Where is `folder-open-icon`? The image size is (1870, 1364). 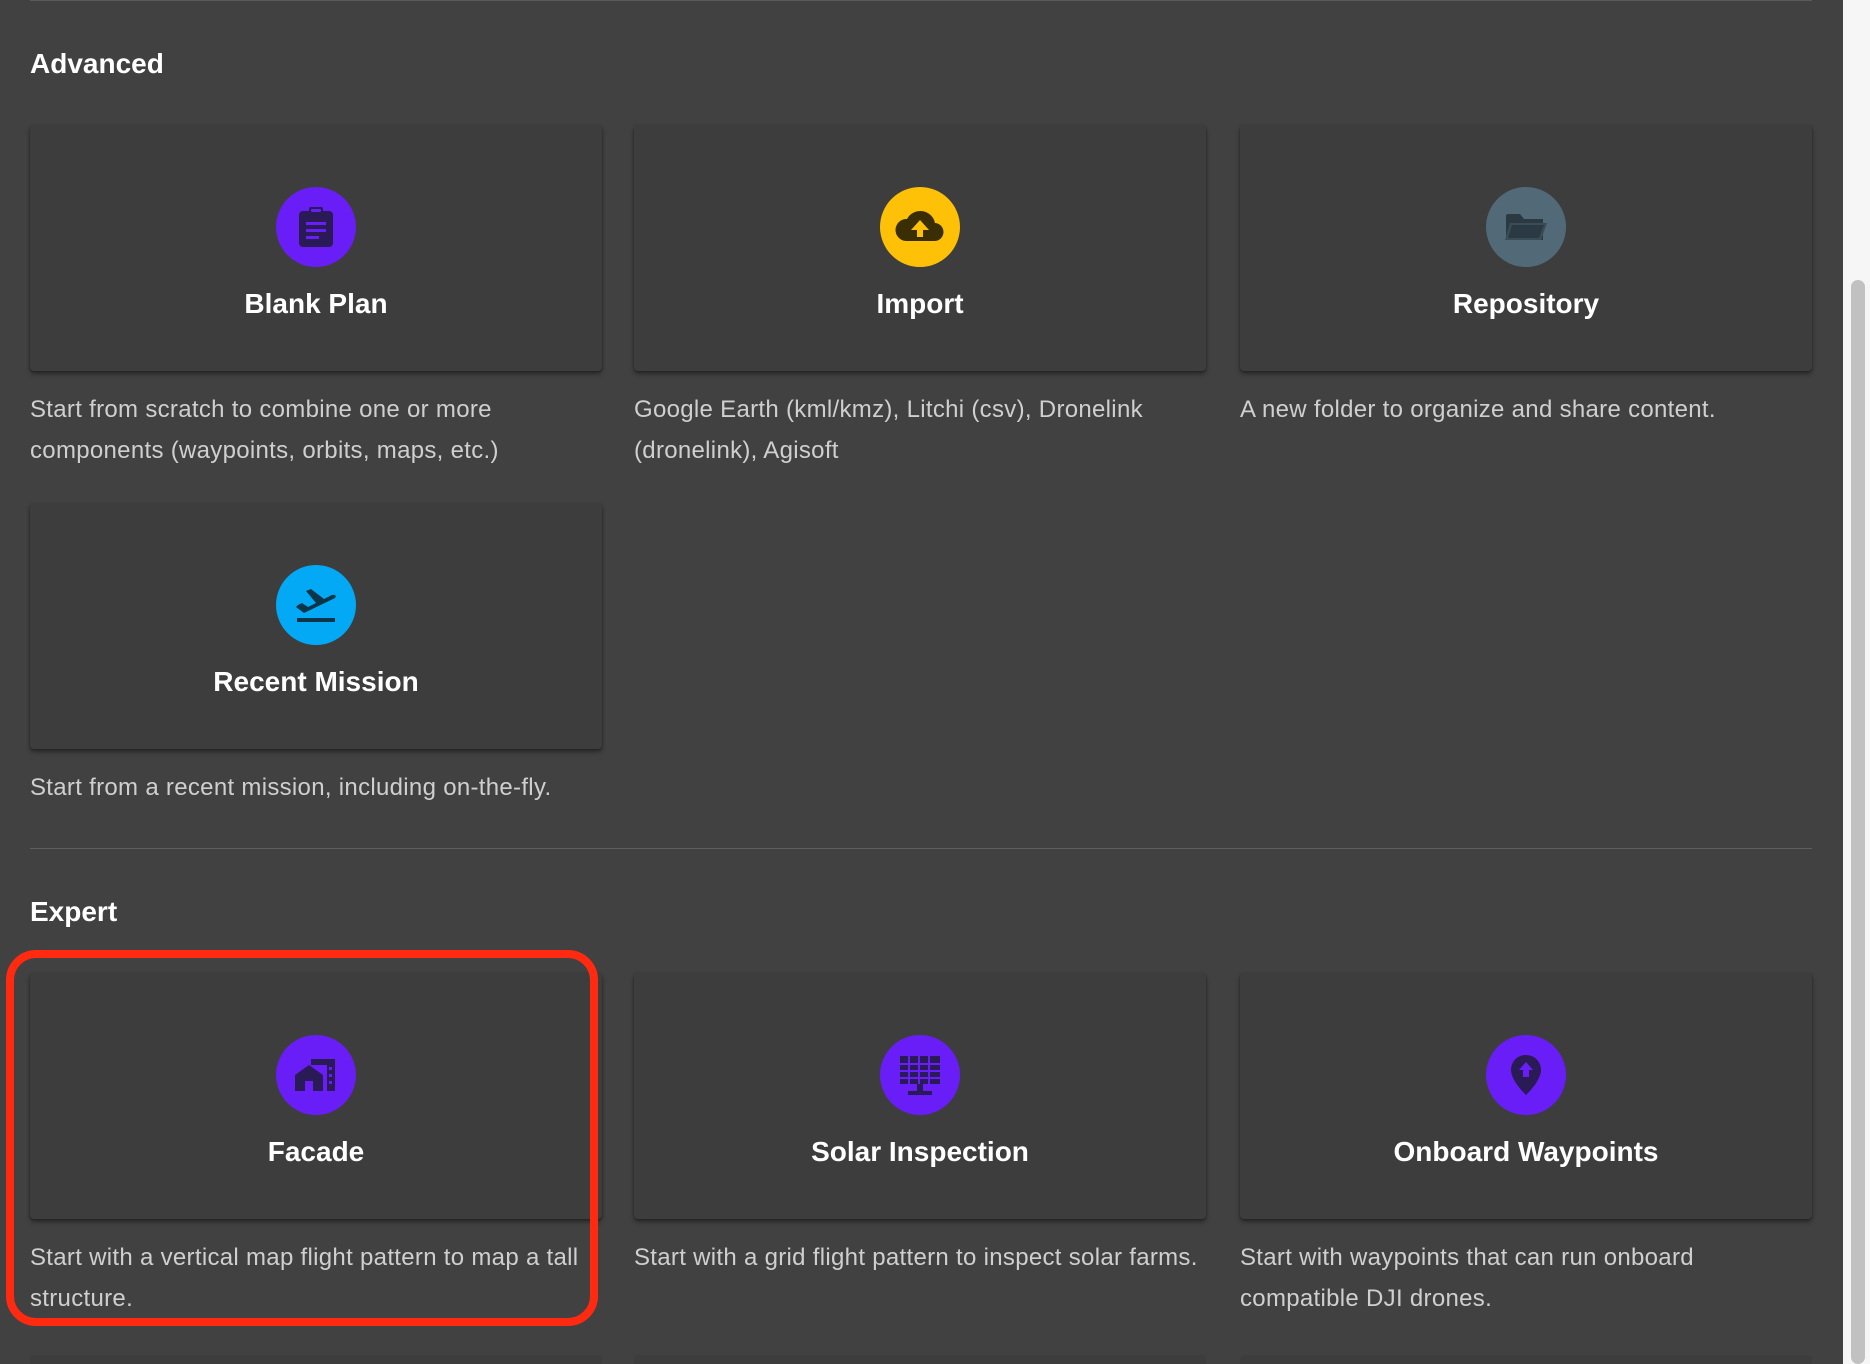
folder-open-icon is located at coordinates (1526, 227).